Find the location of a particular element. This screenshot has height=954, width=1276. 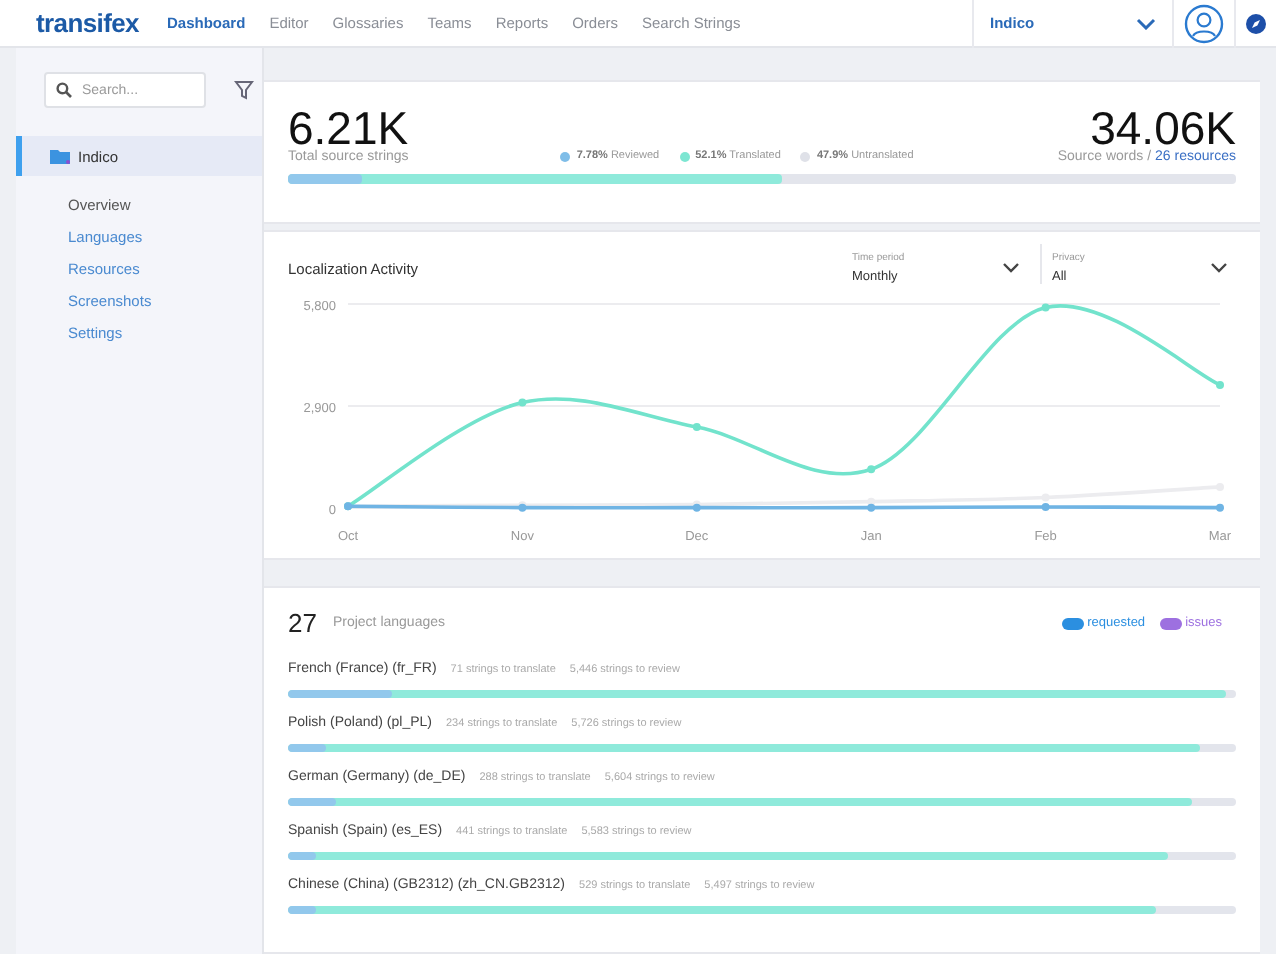

filter-icon is located at coordinates (244, 90).